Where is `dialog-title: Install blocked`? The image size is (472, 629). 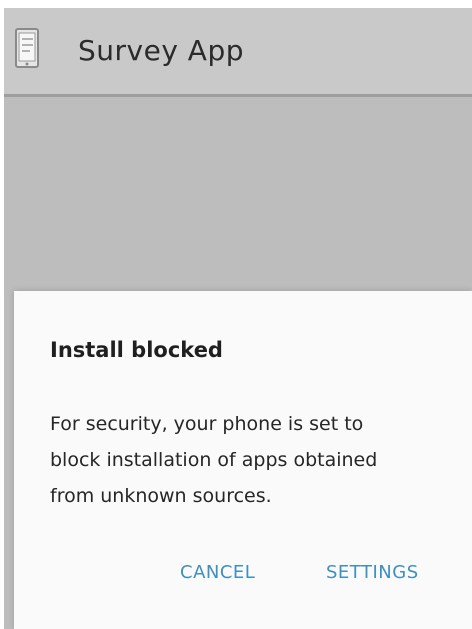
dialog-title: Install blocked is located at coordinates (136, 350).